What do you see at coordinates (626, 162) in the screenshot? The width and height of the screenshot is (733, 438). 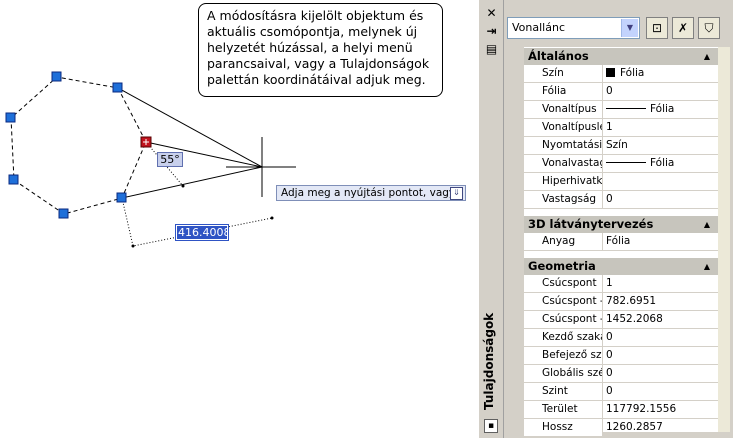 I see `lineweight-preview-icon` at bounding box center [626, 162].